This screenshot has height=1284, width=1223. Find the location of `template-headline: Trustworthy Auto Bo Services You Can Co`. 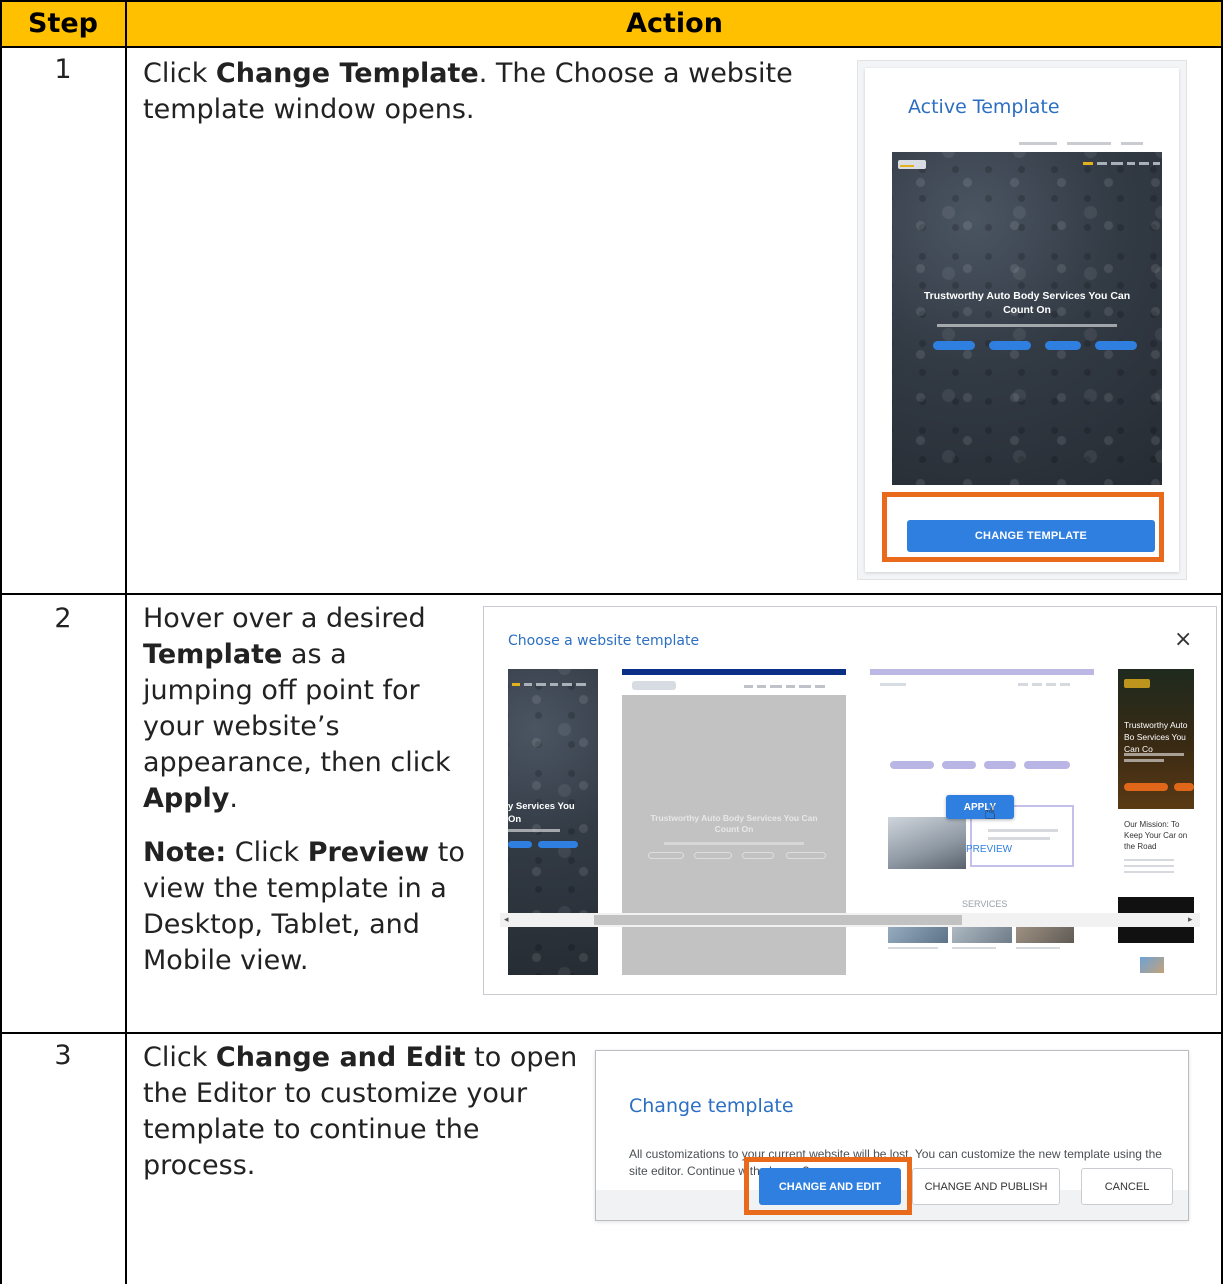

template-headline: Trustworthy Auto Bo Services You Can Co is located at coordinates (1156, 737).